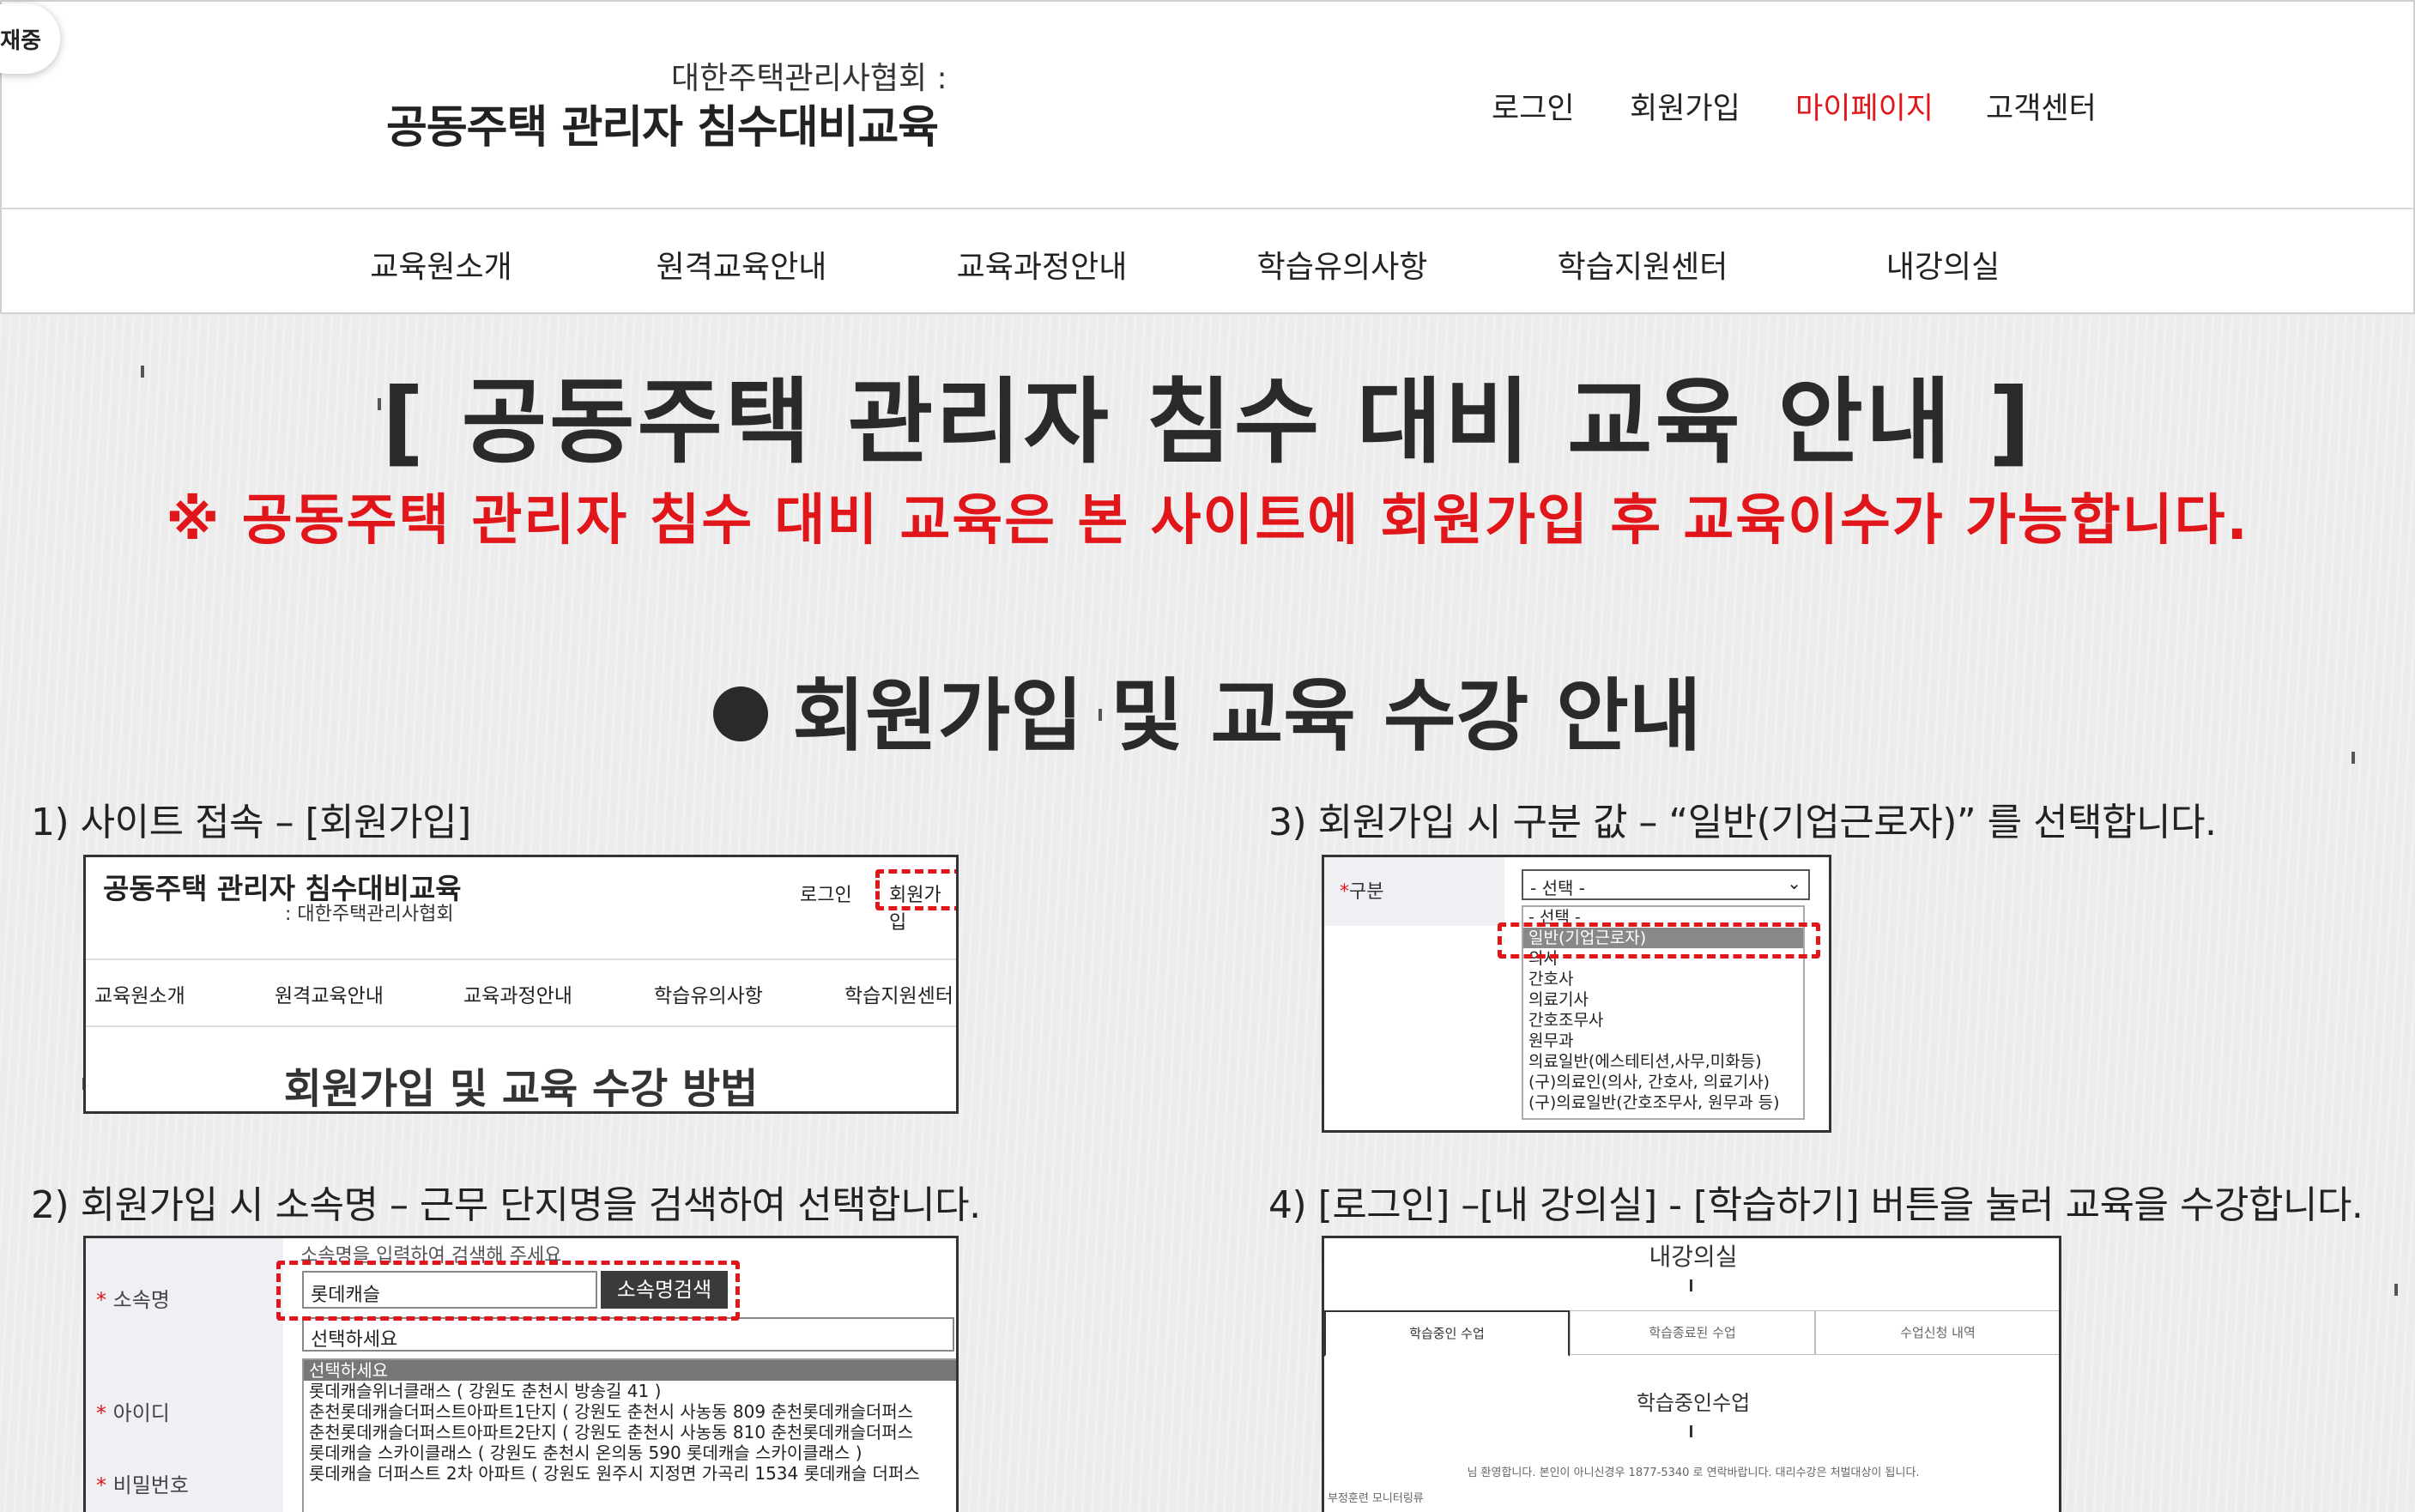 This screenshot has height=1512, width=2415. I want to click on shot3-option: (구)의료일반(간호조무사, 원무과 등), so click(1654, 1102).